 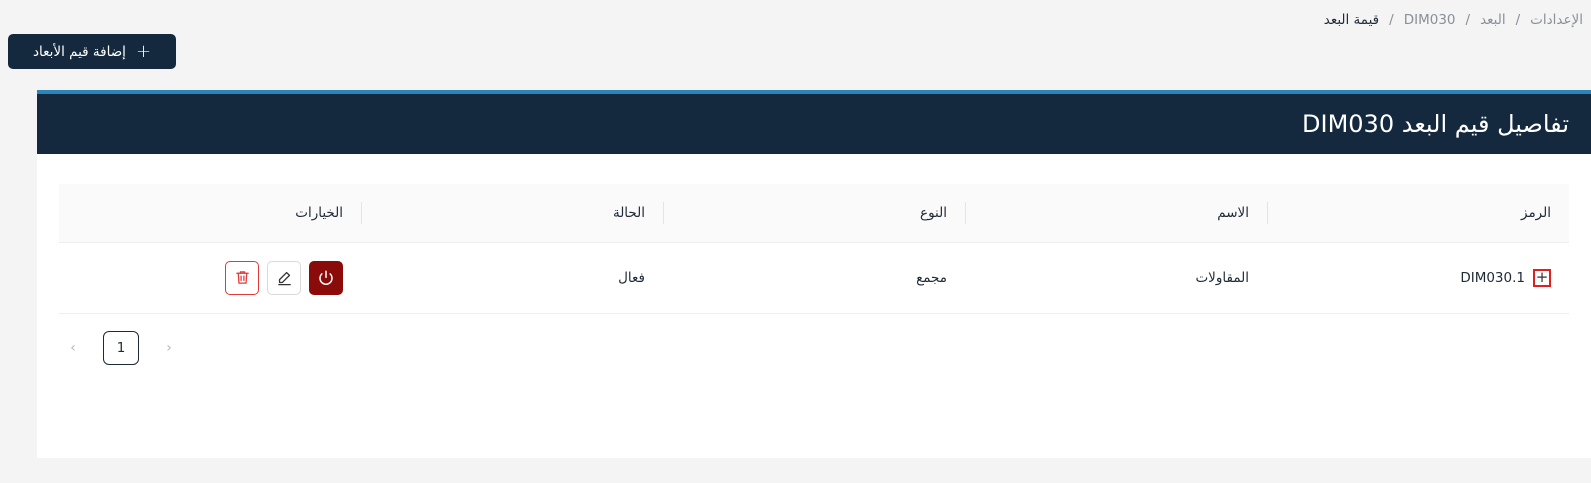 I want to click on expand-row-button: +, so click(x=1542, y=277).